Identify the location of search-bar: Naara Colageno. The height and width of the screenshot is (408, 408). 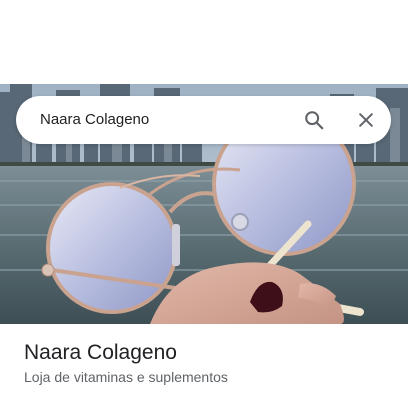
(203, 120).